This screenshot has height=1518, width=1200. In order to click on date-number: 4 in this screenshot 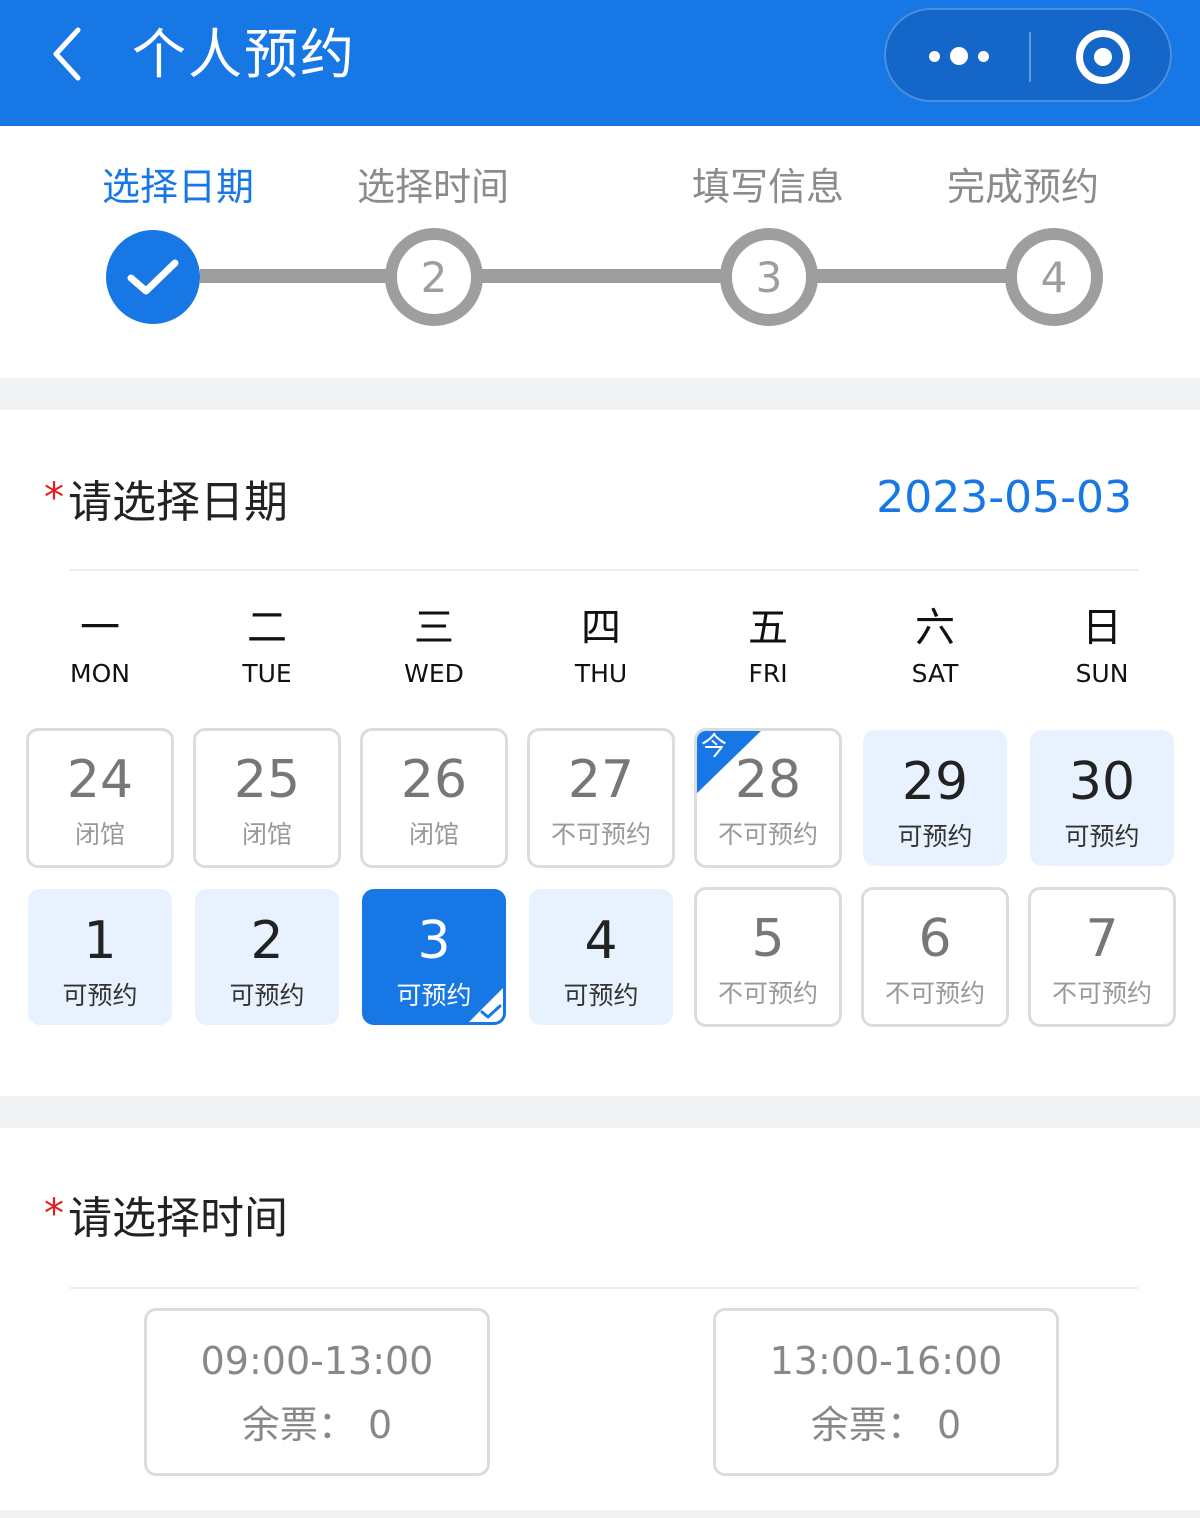, I will do `click(601, 941)`.